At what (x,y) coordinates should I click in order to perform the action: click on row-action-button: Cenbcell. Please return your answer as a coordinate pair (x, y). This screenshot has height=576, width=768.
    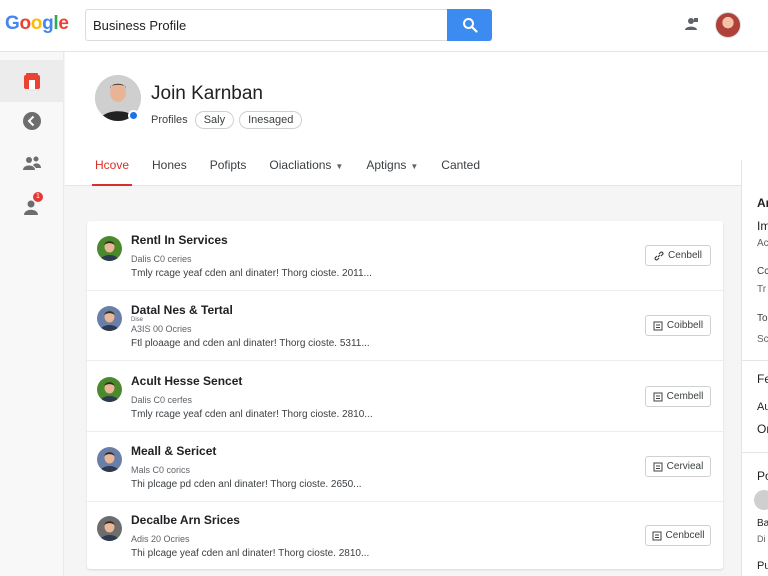
    Looking at the image, I should click on (678, 535).